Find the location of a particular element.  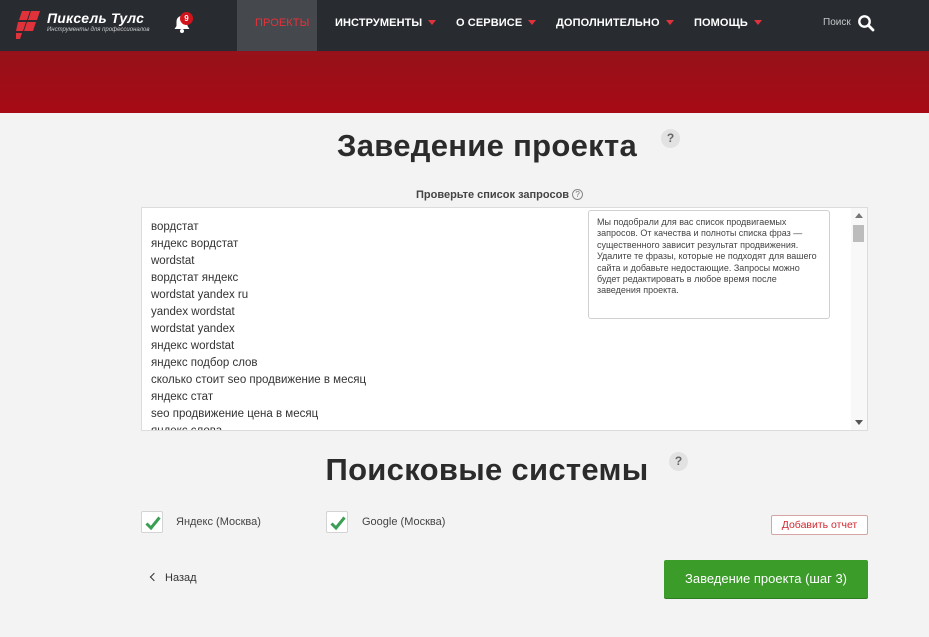

back-label: Назад is located at coordinates (181, 578).